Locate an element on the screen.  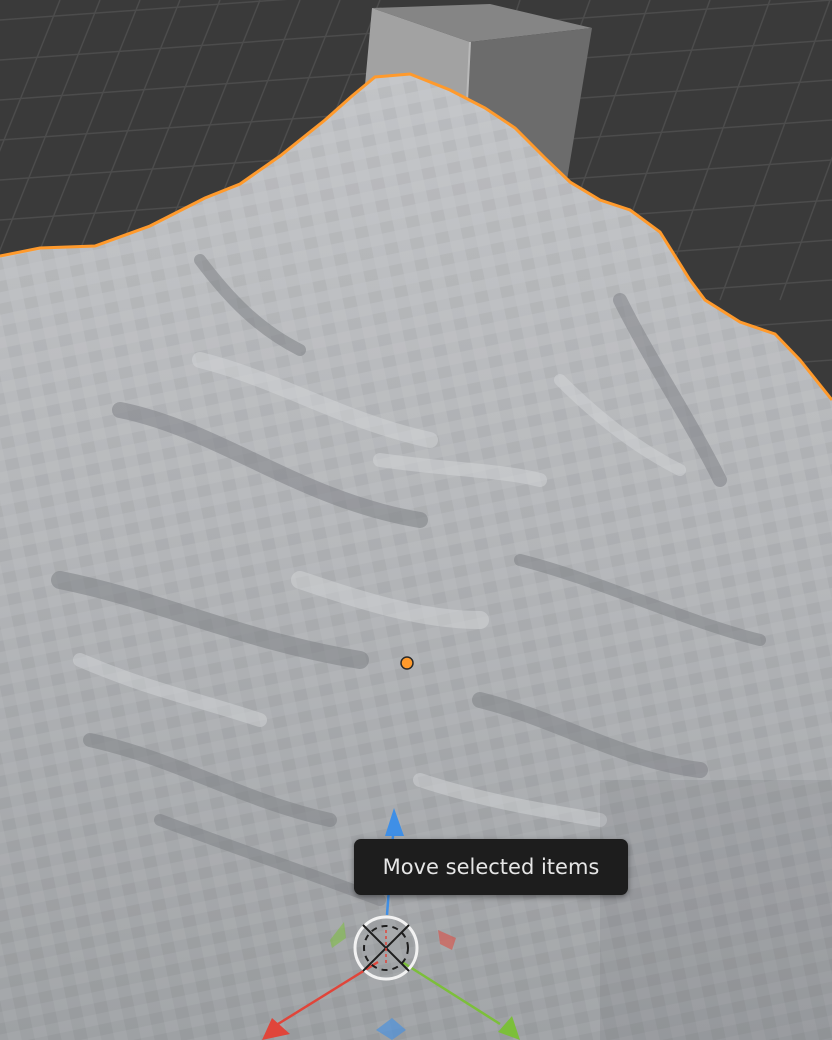
move-gizmo-center-icon is located at coordinates (386, 948).